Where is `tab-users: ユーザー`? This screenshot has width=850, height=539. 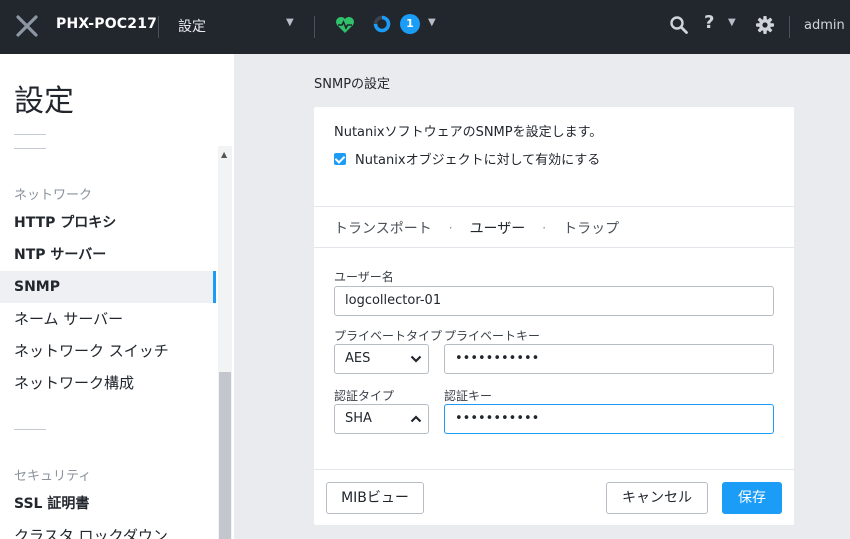 tab-users: ユーザー is located at coordinates (498, 228).